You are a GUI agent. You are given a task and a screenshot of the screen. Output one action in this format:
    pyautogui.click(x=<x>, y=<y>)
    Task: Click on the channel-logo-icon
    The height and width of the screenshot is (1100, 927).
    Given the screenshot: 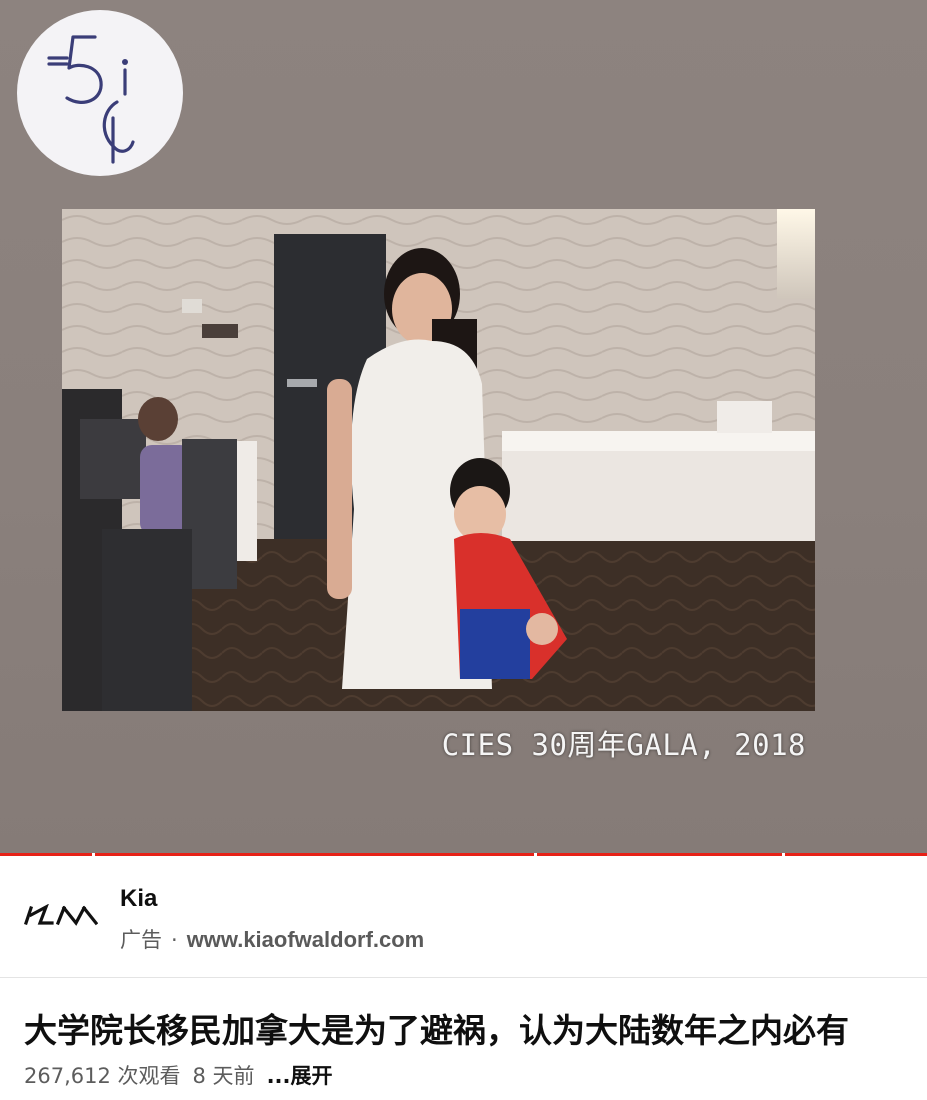 What is the action you would take?
    pyautogui.click(x=100, y=93)
    